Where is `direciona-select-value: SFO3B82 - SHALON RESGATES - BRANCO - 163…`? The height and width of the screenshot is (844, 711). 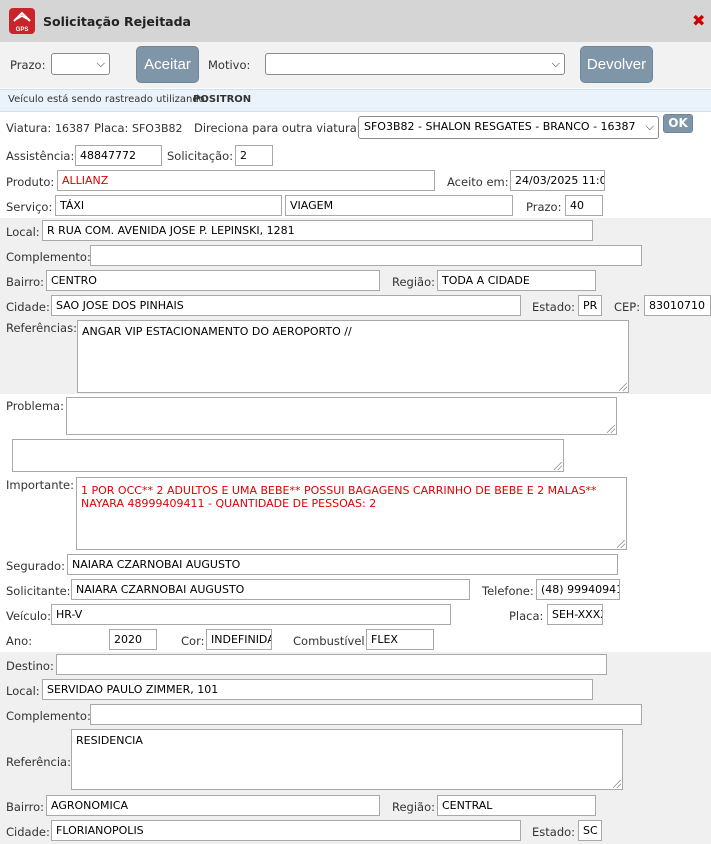 direciona-select-value: SFO3B82 - SHALON RESGATES - BRANCO - 163… is located at coordinates (501, 126).